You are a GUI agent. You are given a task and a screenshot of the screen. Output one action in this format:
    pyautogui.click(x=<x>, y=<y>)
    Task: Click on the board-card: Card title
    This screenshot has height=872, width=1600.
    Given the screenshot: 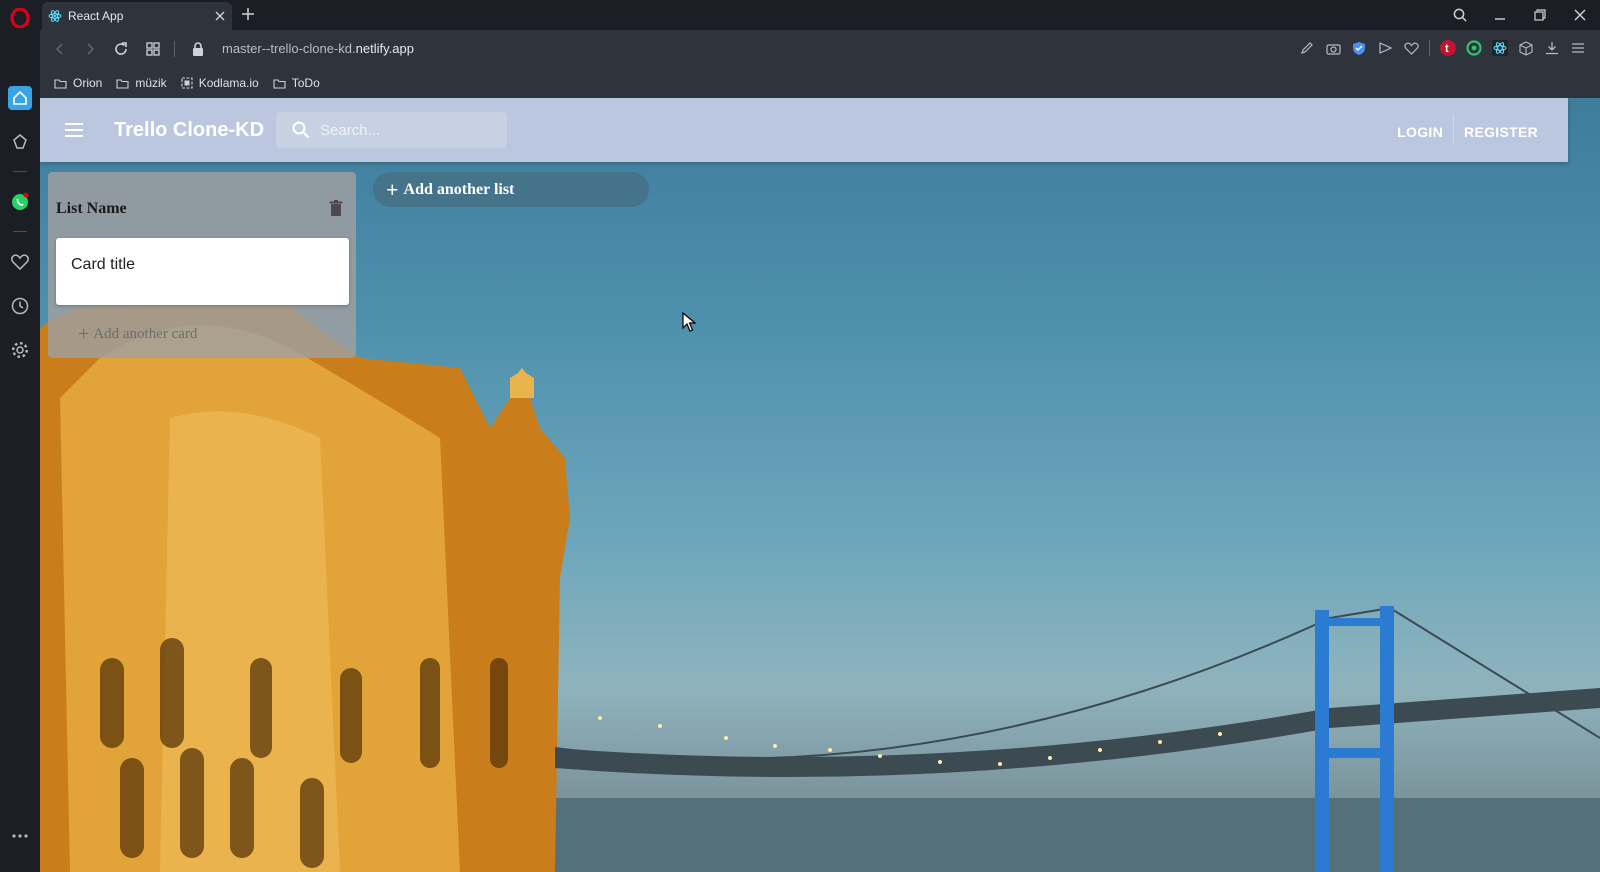 What is the action you would take?
    pyautogui.click(x=202, y=271)
    